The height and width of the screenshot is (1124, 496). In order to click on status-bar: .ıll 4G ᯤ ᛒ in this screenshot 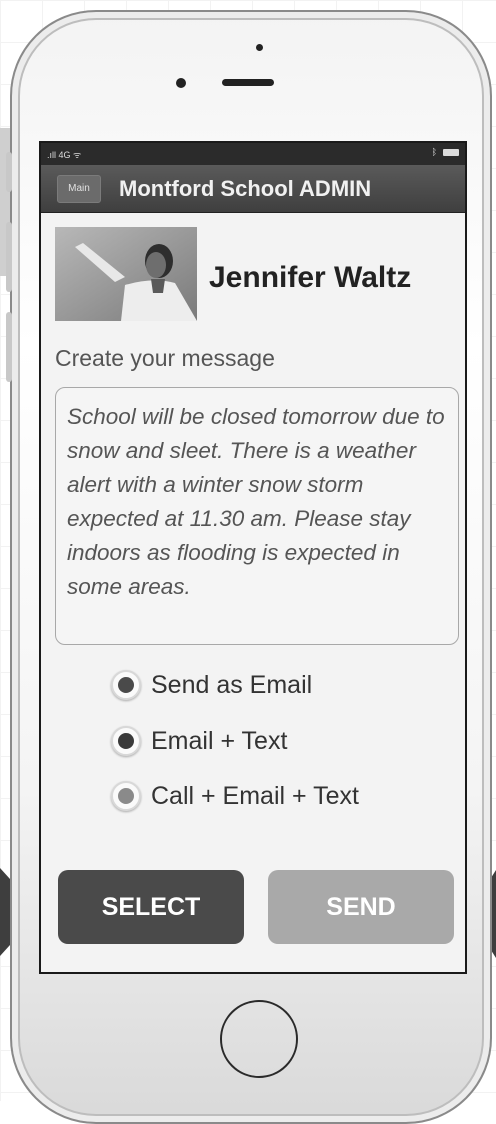, I will do `click(253, 154)`.